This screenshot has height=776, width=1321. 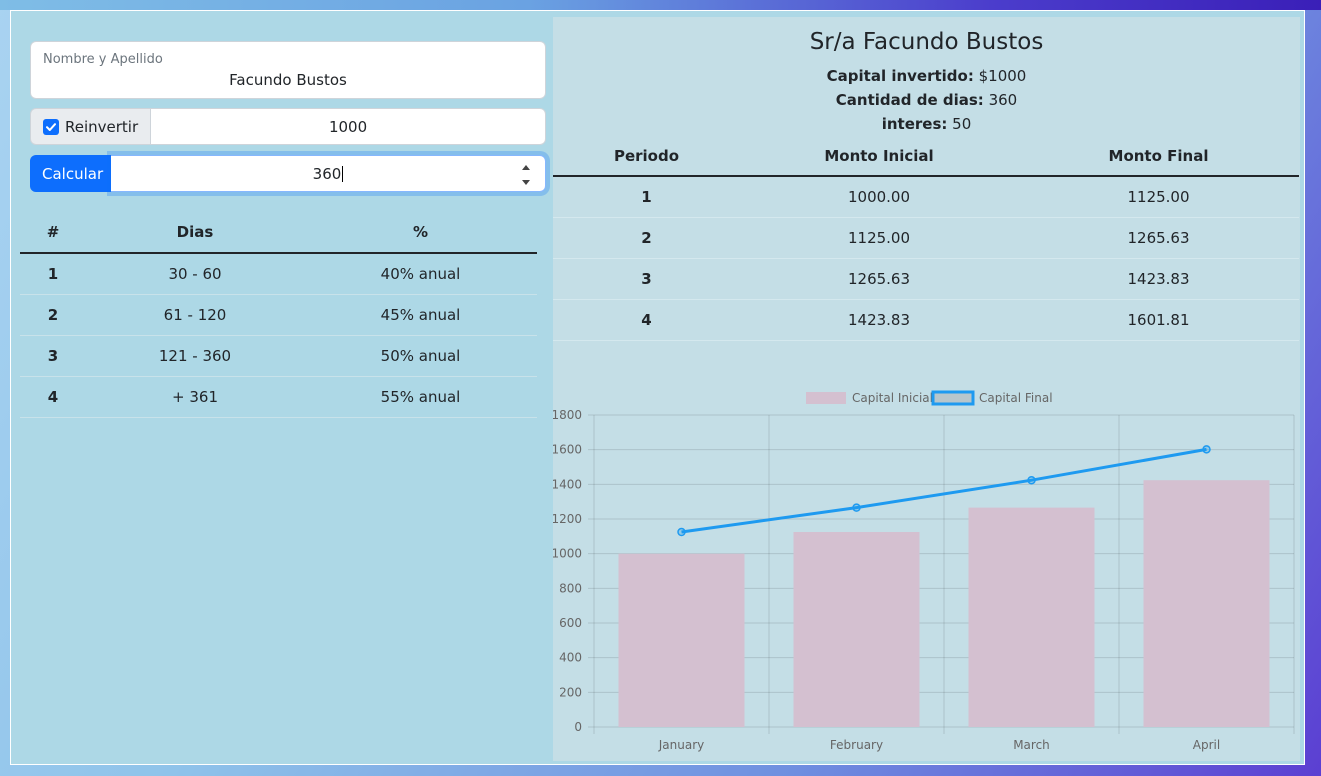 What do you see at coordinates (53, 233) in the screenshot?
I see `column-header: #` at bounding box center [53, 233].